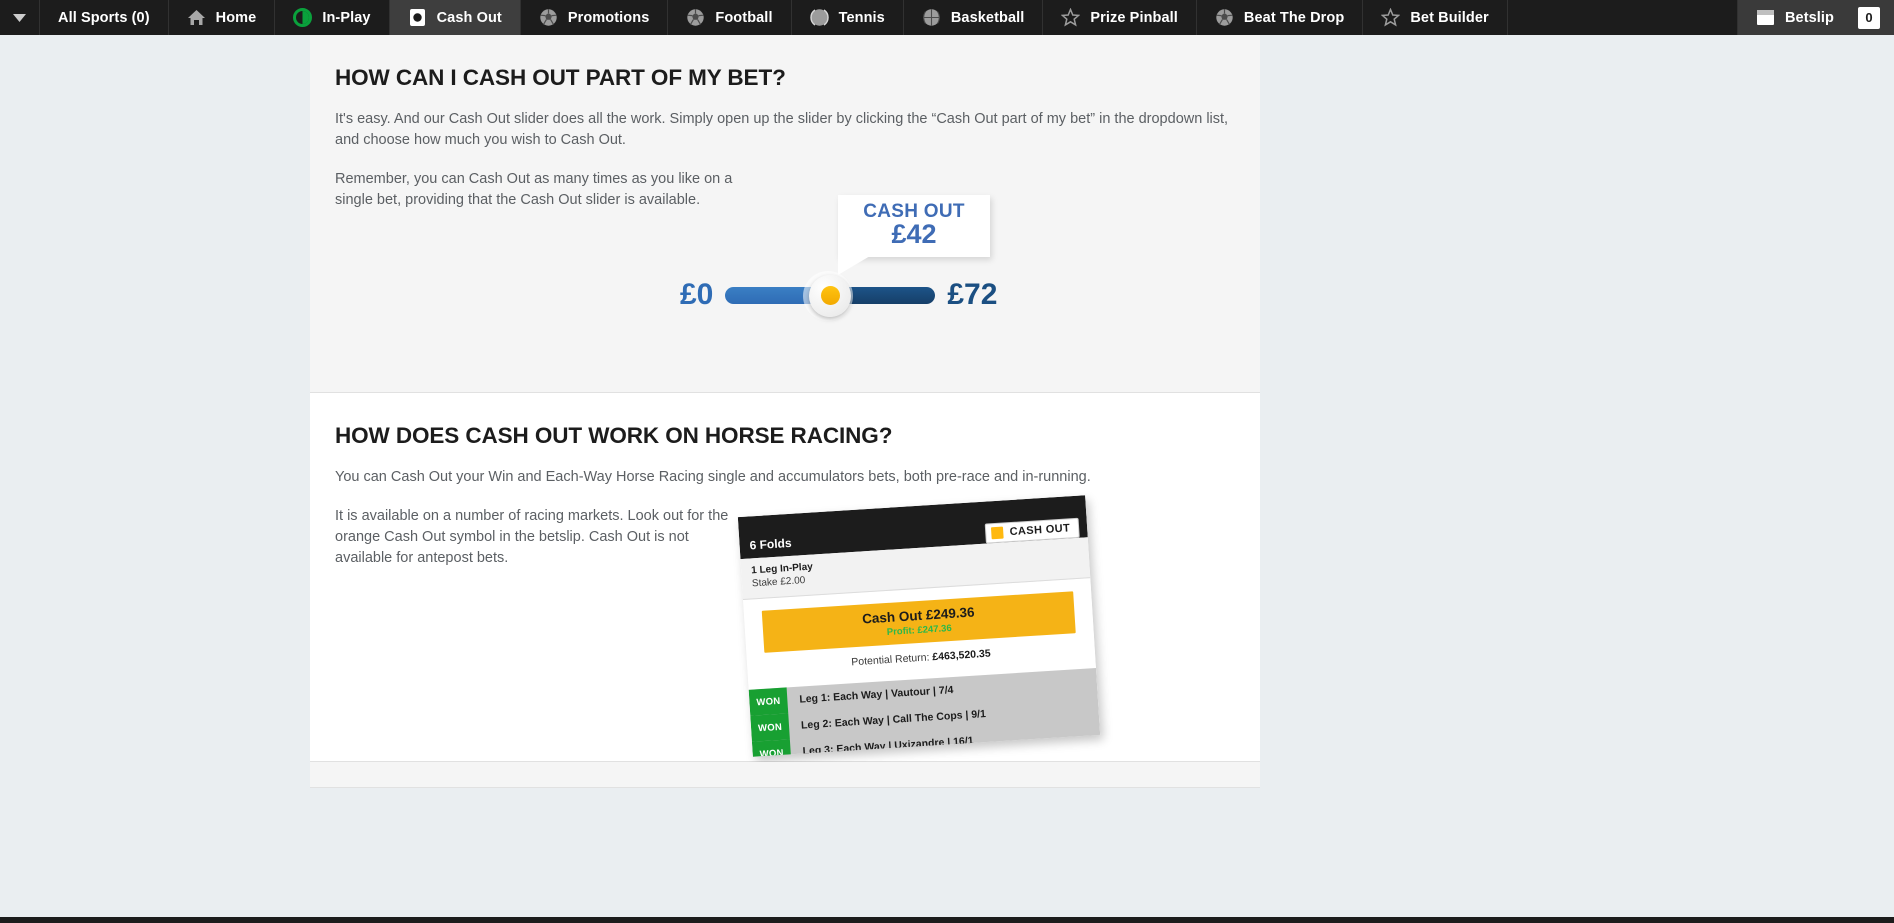 This screenshot has height=923, width=1894. Describe the element at coordinates (697, 294) in the screenshot. I see `slider-min-label: £0` at that location.